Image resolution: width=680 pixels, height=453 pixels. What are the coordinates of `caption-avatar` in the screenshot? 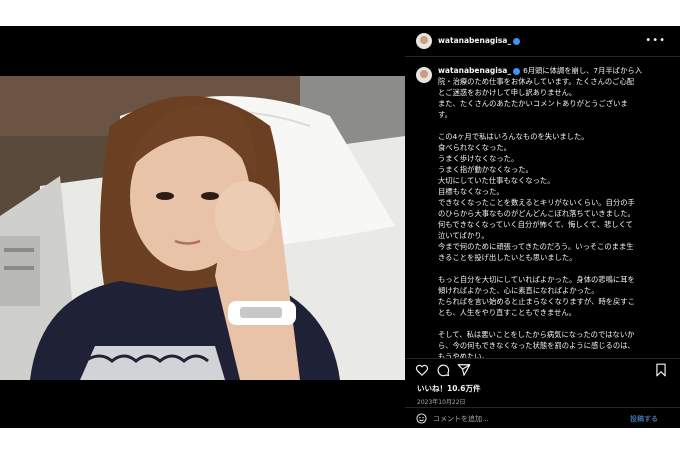 It's located at (424, 75).